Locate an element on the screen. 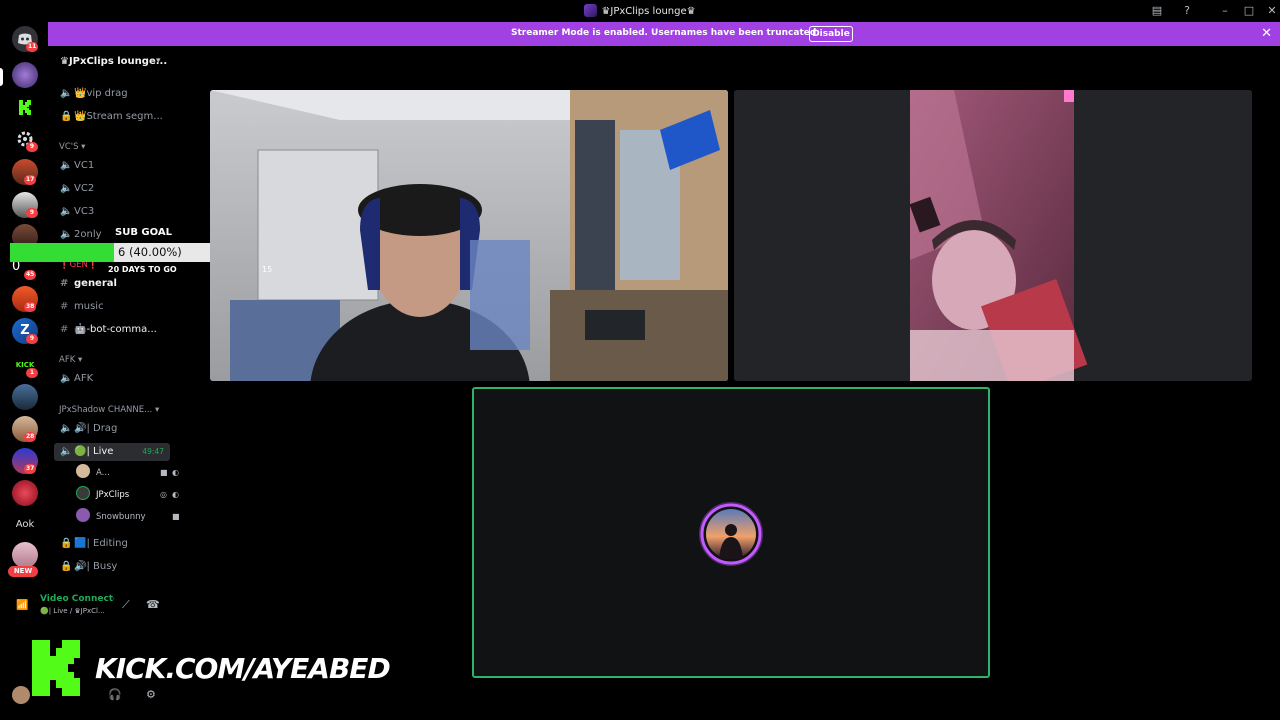 This screenshot has width=1280, height=720. maximize-button: □ is located at coordinates (1249, 11).